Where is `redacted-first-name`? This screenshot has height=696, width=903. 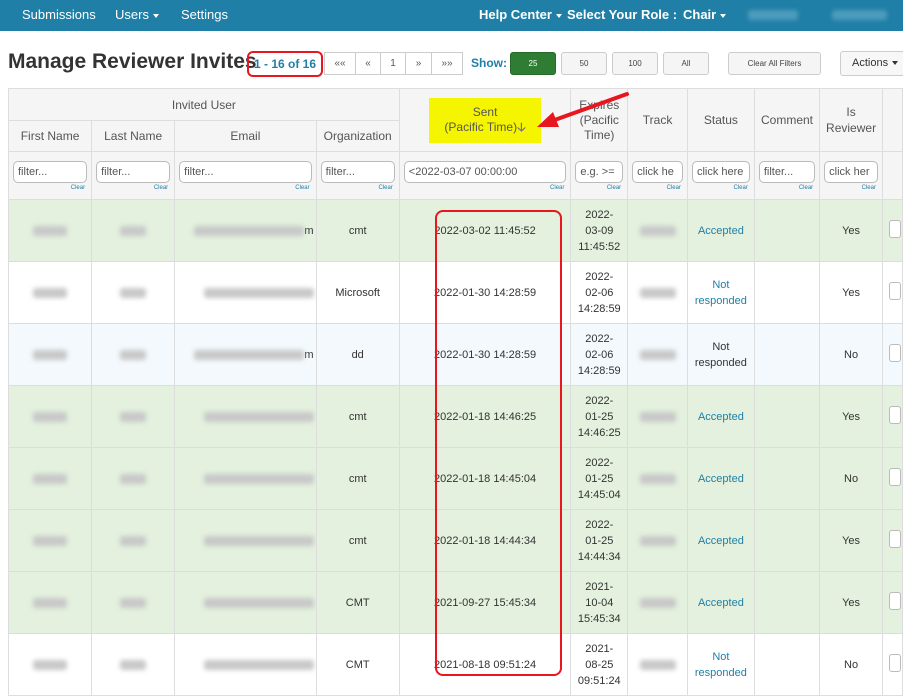 redacted-first-name is located at coordinates (50, 230).